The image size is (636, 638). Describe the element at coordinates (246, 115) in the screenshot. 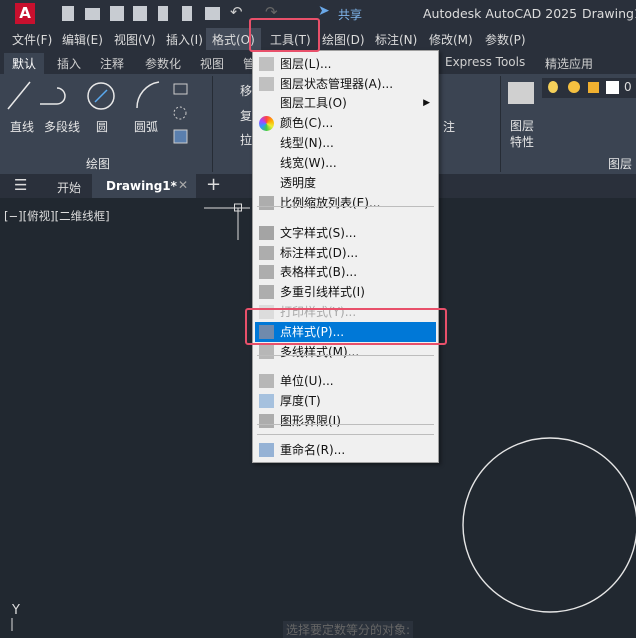

I see `tool-copy: 复` at that location.